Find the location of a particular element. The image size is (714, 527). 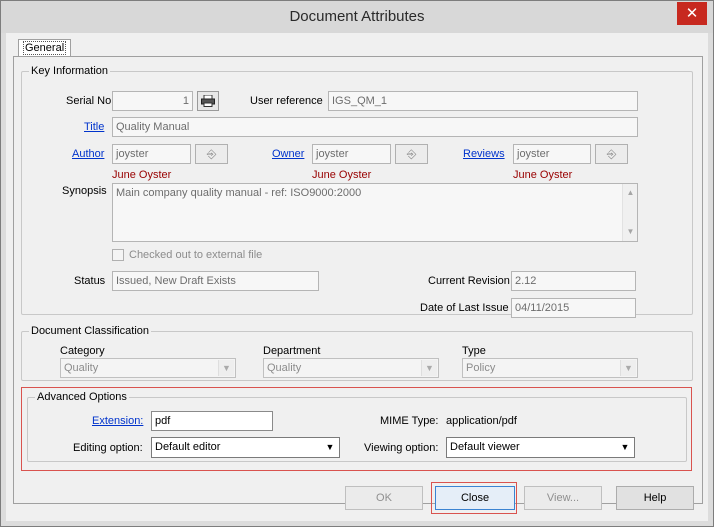

window-title: Document Attributes is located at coordinates (357, 16).